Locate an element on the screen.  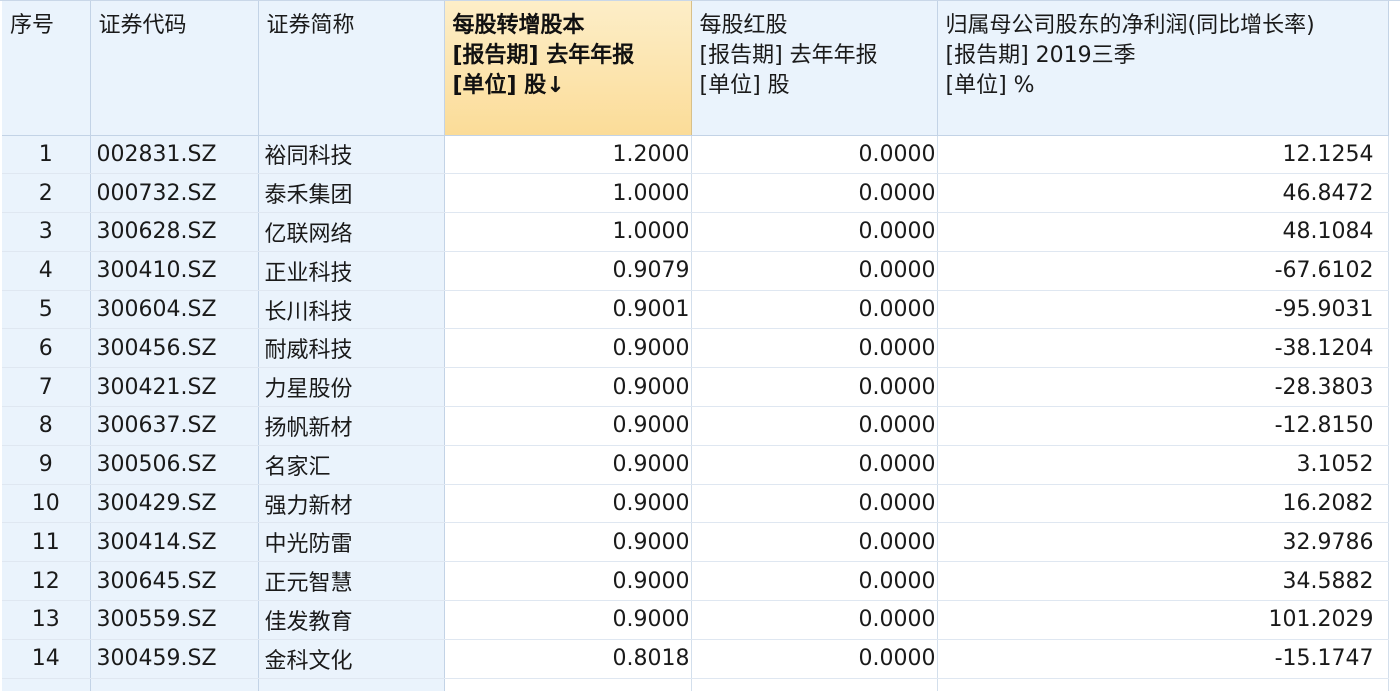
cell-code: 300456.SZ is located at coordinates (174, 348).